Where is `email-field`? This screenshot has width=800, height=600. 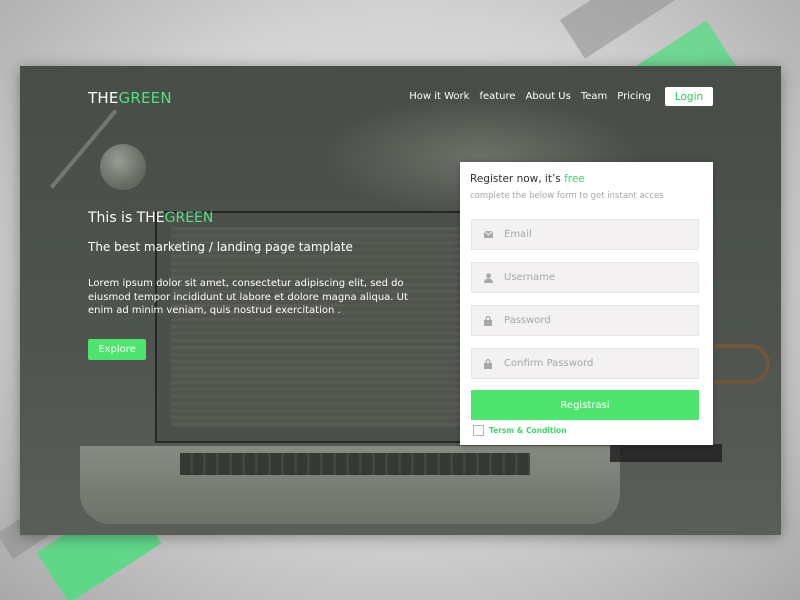
email-field is located at coordinates (585, 234).